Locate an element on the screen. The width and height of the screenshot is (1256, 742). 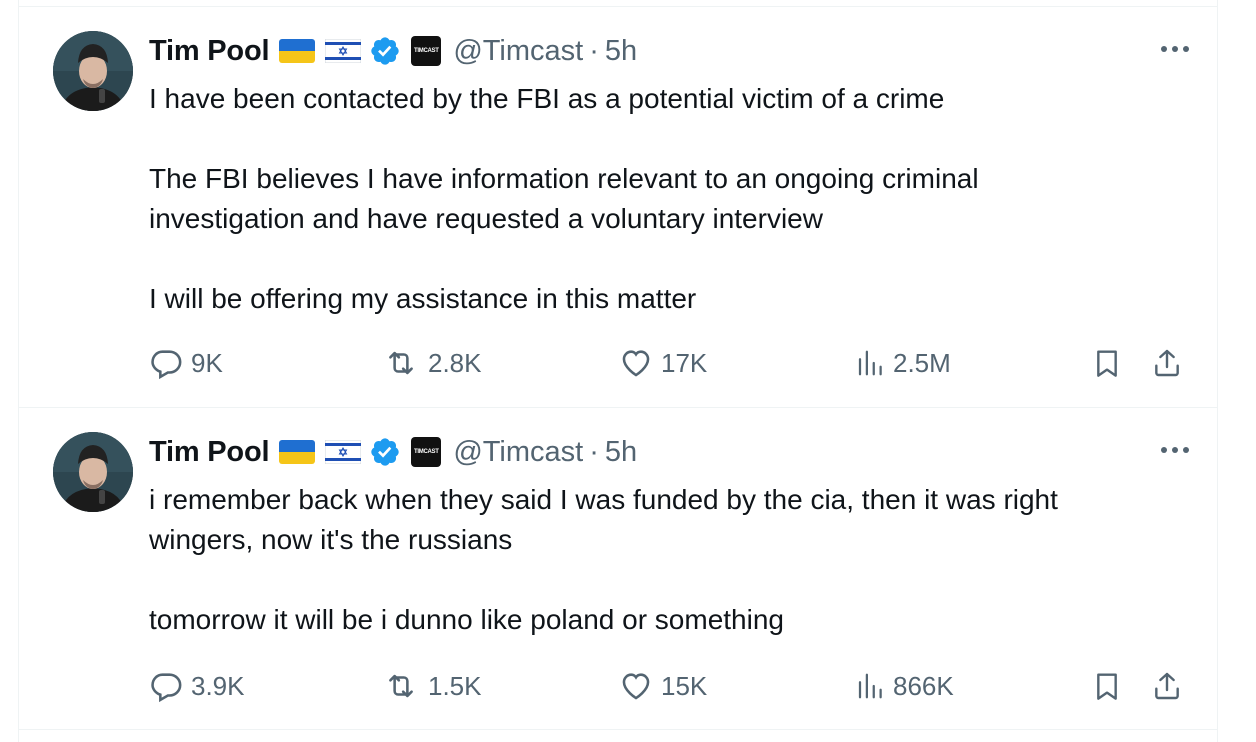
like-button: 15K is located at coordinates (663, 686).